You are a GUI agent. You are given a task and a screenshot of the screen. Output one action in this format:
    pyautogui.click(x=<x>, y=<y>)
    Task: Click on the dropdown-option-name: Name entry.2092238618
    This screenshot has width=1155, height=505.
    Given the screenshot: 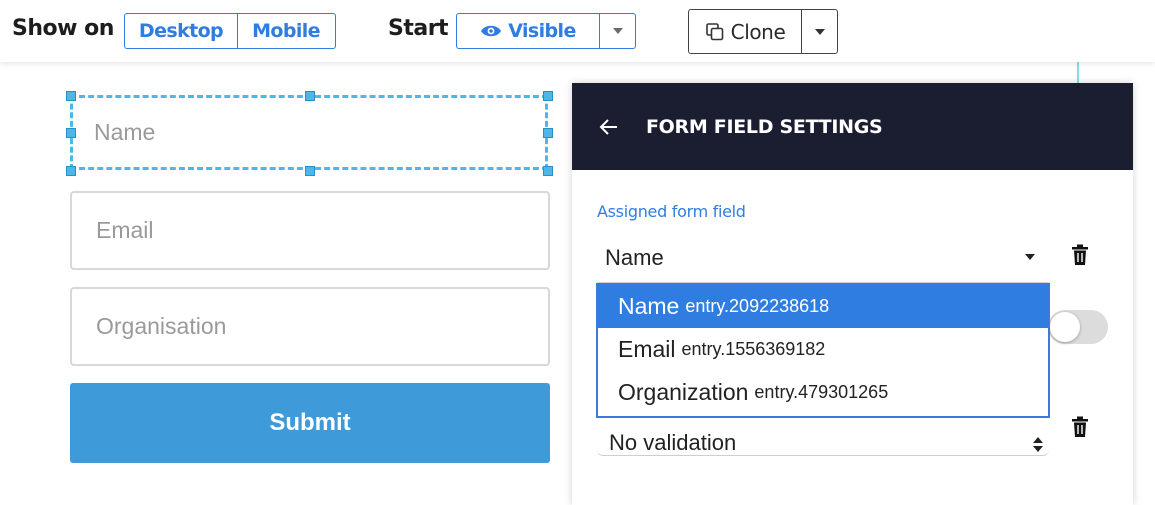 What is the action you would take?
    pyautogui.click(x=823, y=306)
    